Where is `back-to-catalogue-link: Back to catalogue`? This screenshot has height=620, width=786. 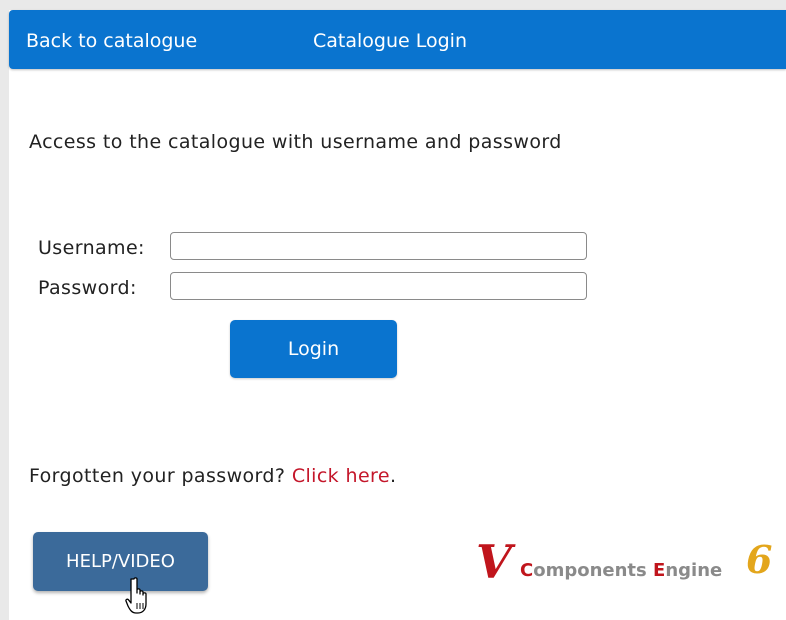
back-to-catalogue-link: Back to catalogue is located at coordinates (111, 41).